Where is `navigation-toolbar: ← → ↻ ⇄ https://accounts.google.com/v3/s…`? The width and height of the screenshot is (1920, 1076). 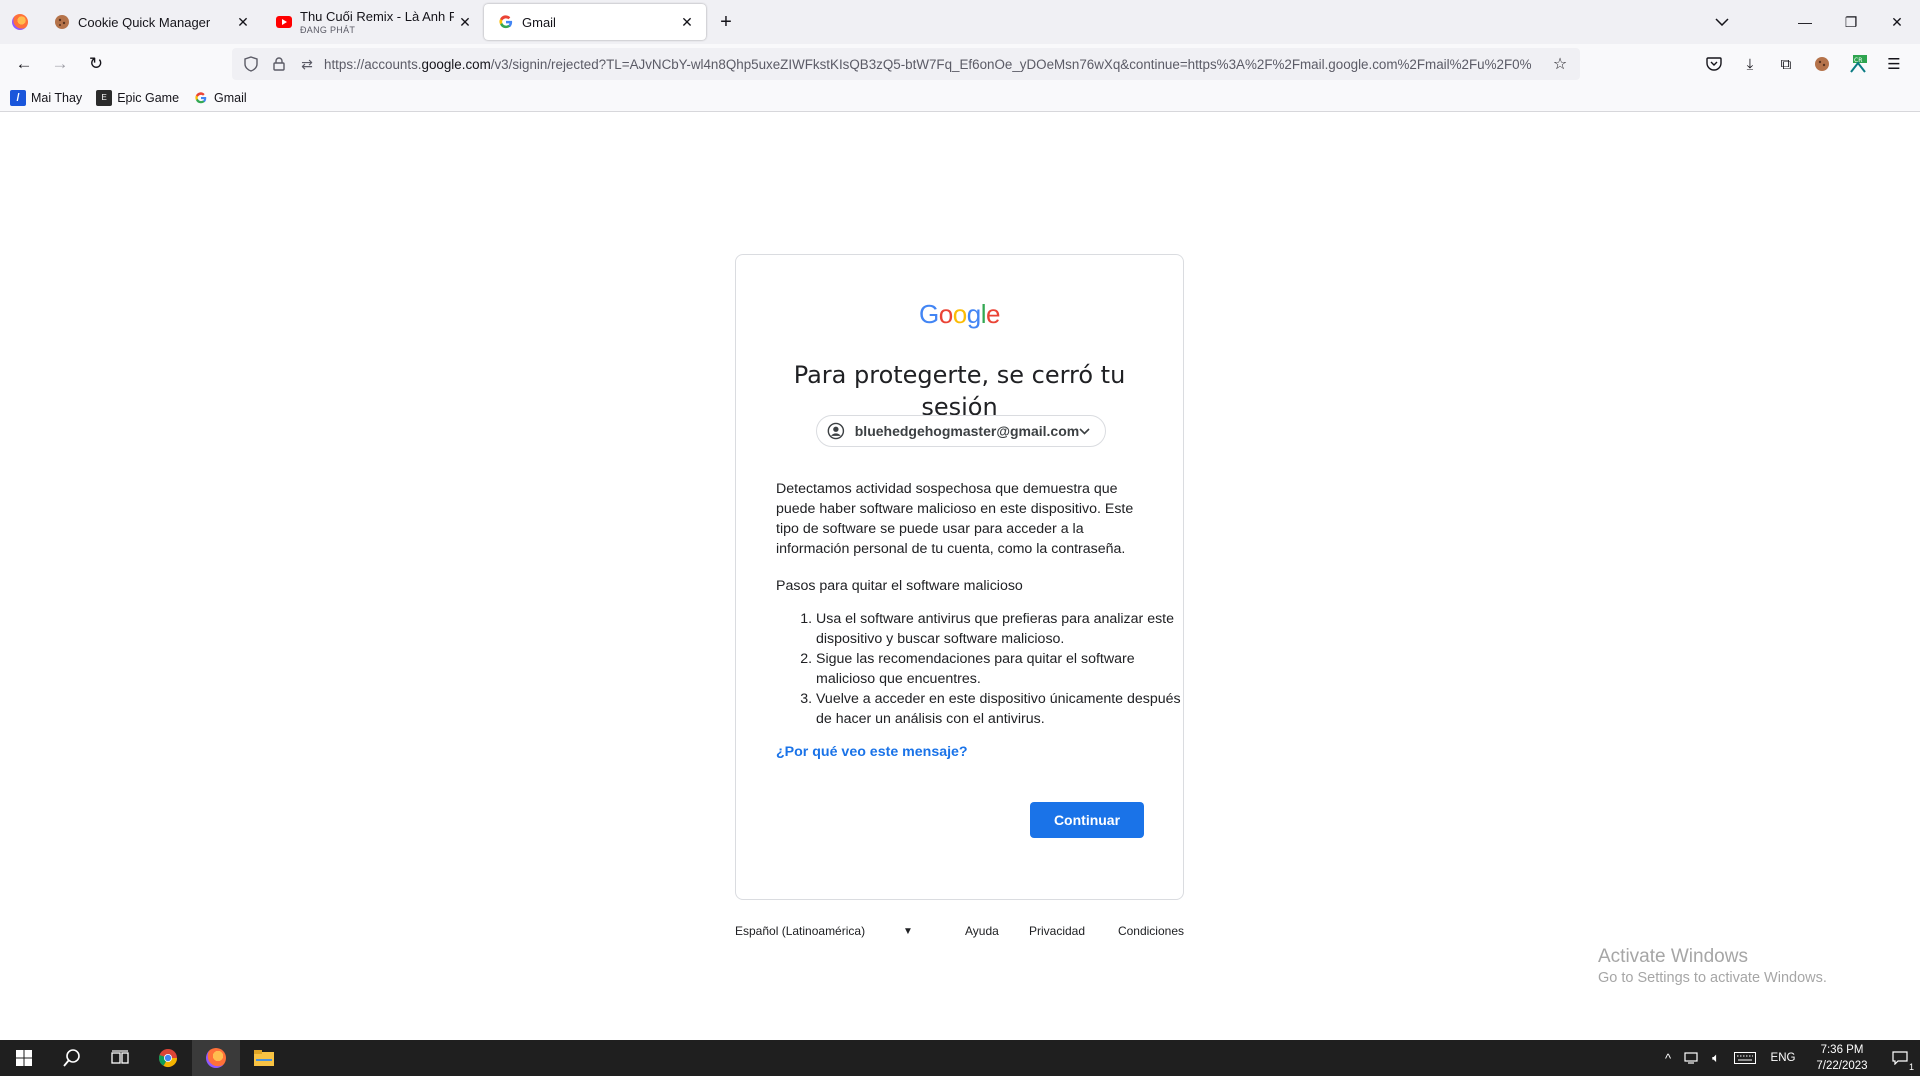
navigation-toolbar: ← → ↻ ⇄ https://accounts.google.com/v3/s… is located at coordinates (960, 64).